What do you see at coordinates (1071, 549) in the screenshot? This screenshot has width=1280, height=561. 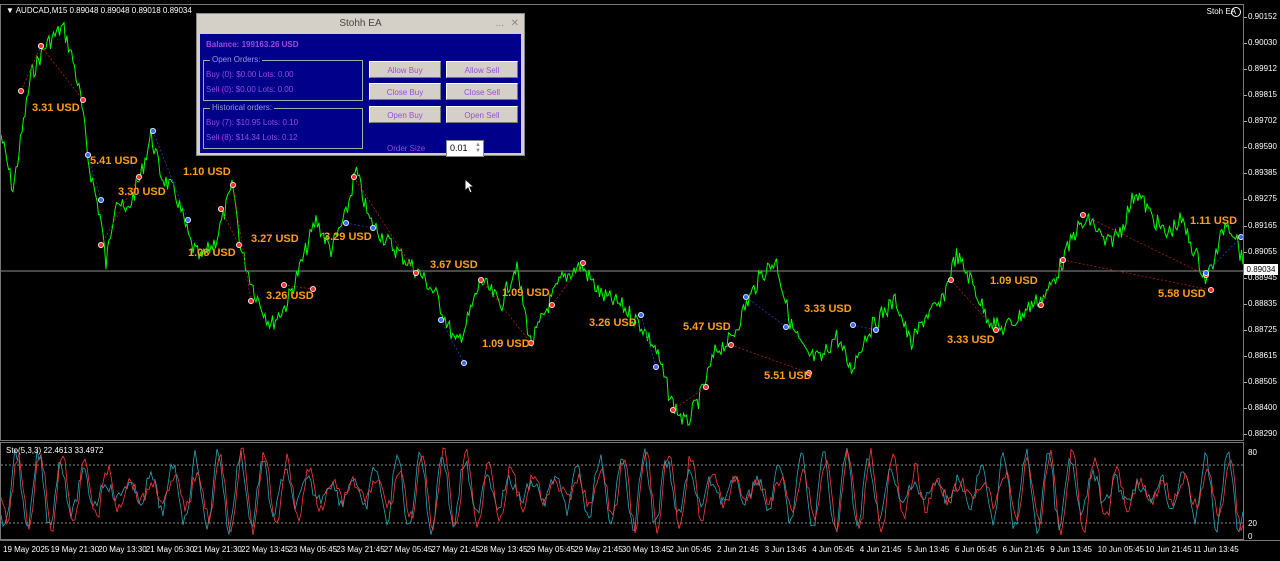 I see `time-axis-label: 9 Jun 13:45` at bounding box center [1071, 549].